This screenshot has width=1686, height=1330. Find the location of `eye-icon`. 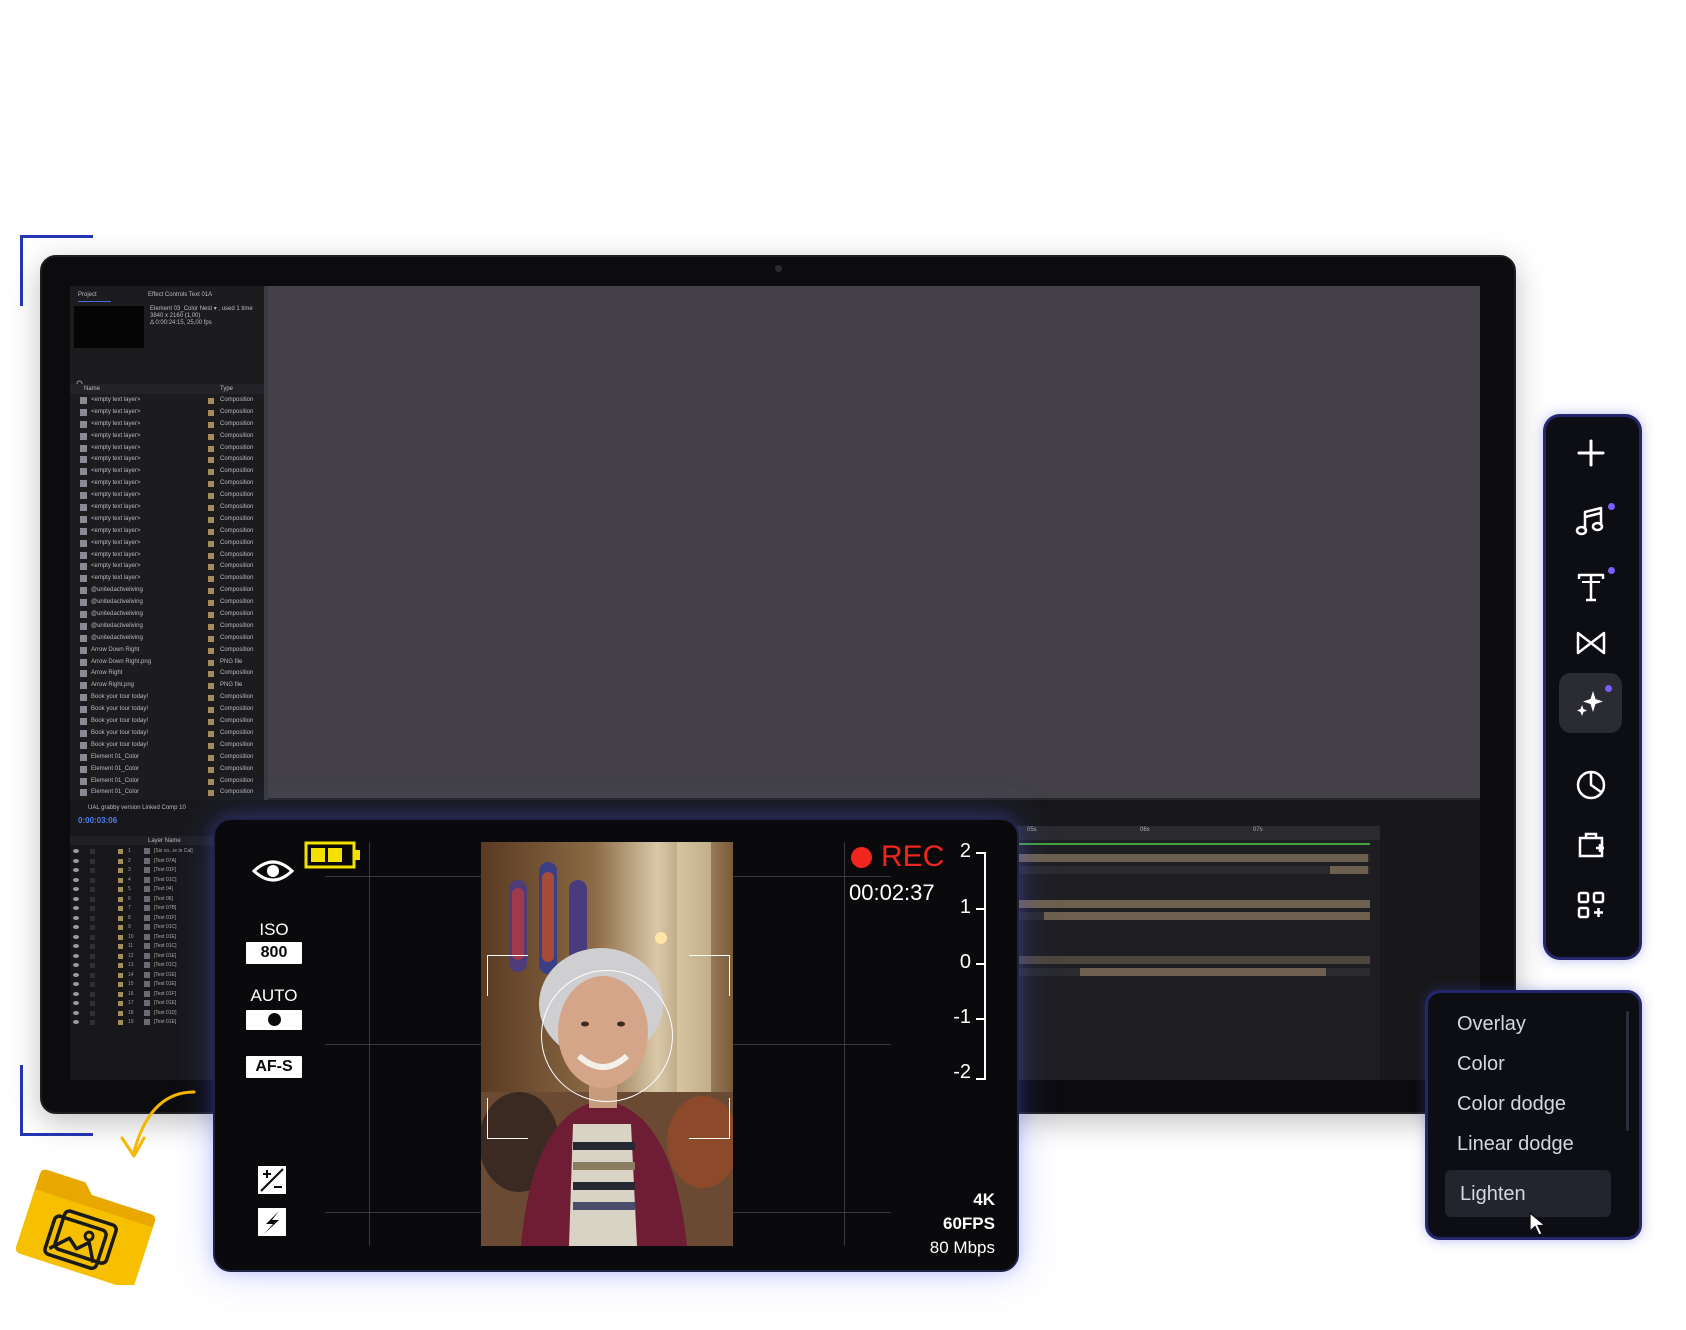

eye-icon is located at coordinates (273, 873).